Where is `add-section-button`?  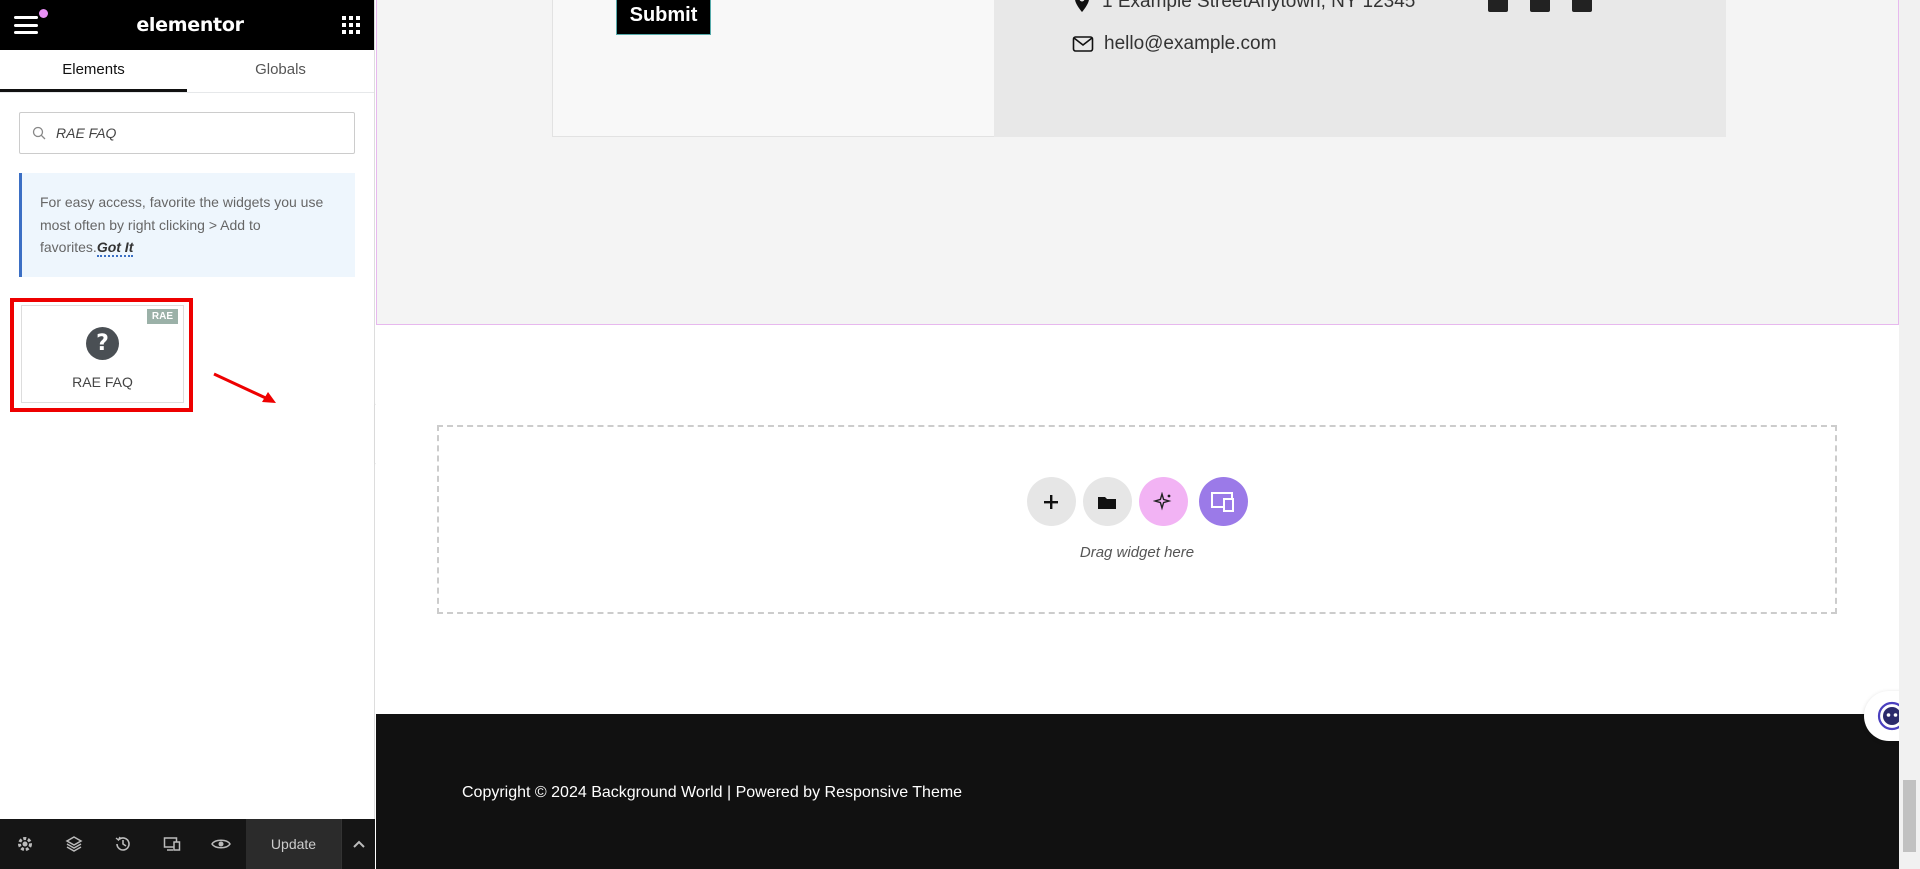 add-section-button is located at coordinates (1051, 501).